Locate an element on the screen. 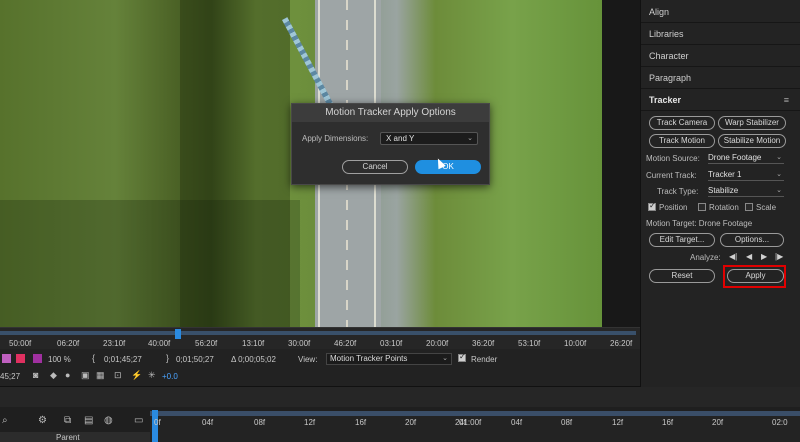 Image resolution: width=800 pixels, height=442 pixels. timeline-tick: 0f is located at coordinates (157, 422).